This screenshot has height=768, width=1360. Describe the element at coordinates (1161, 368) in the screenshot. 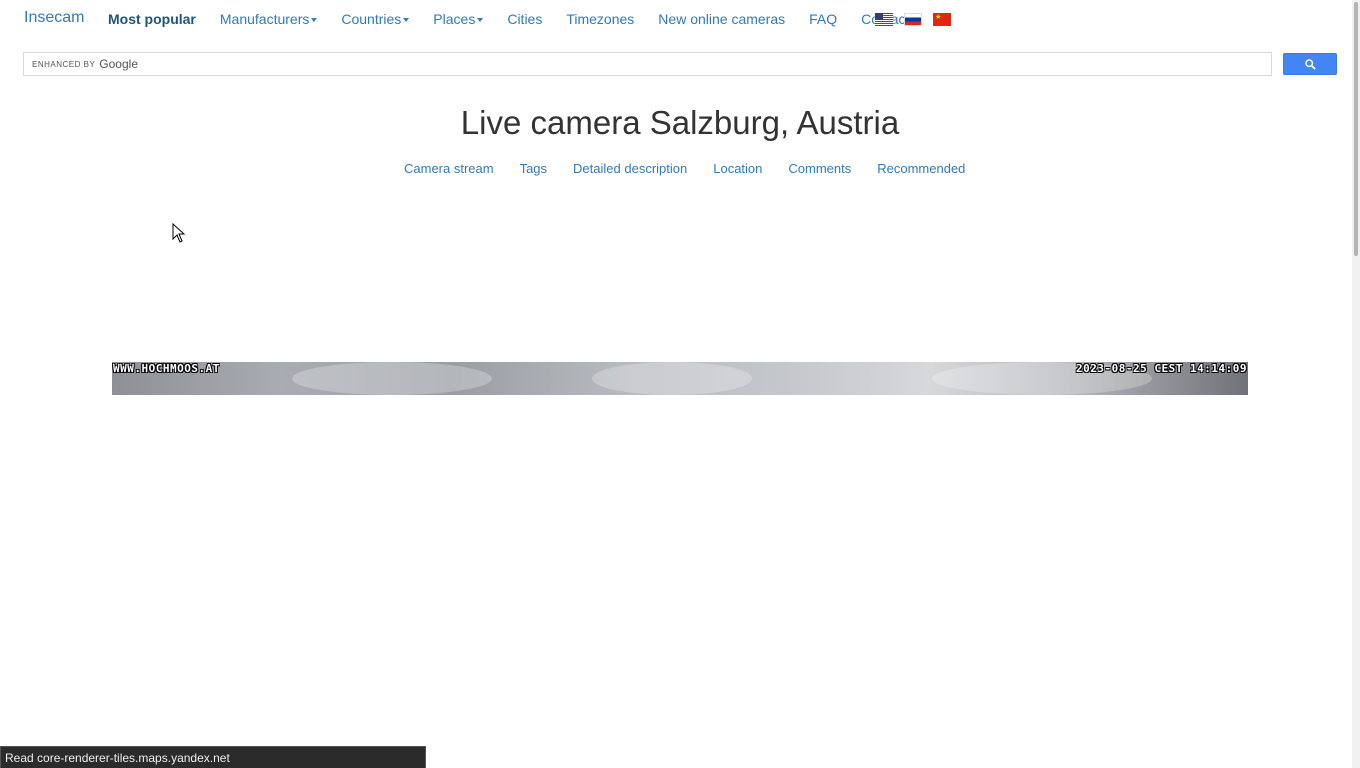

I see `camera-timestamp: 2023-08-25 CEST 14:14:09` at that location.